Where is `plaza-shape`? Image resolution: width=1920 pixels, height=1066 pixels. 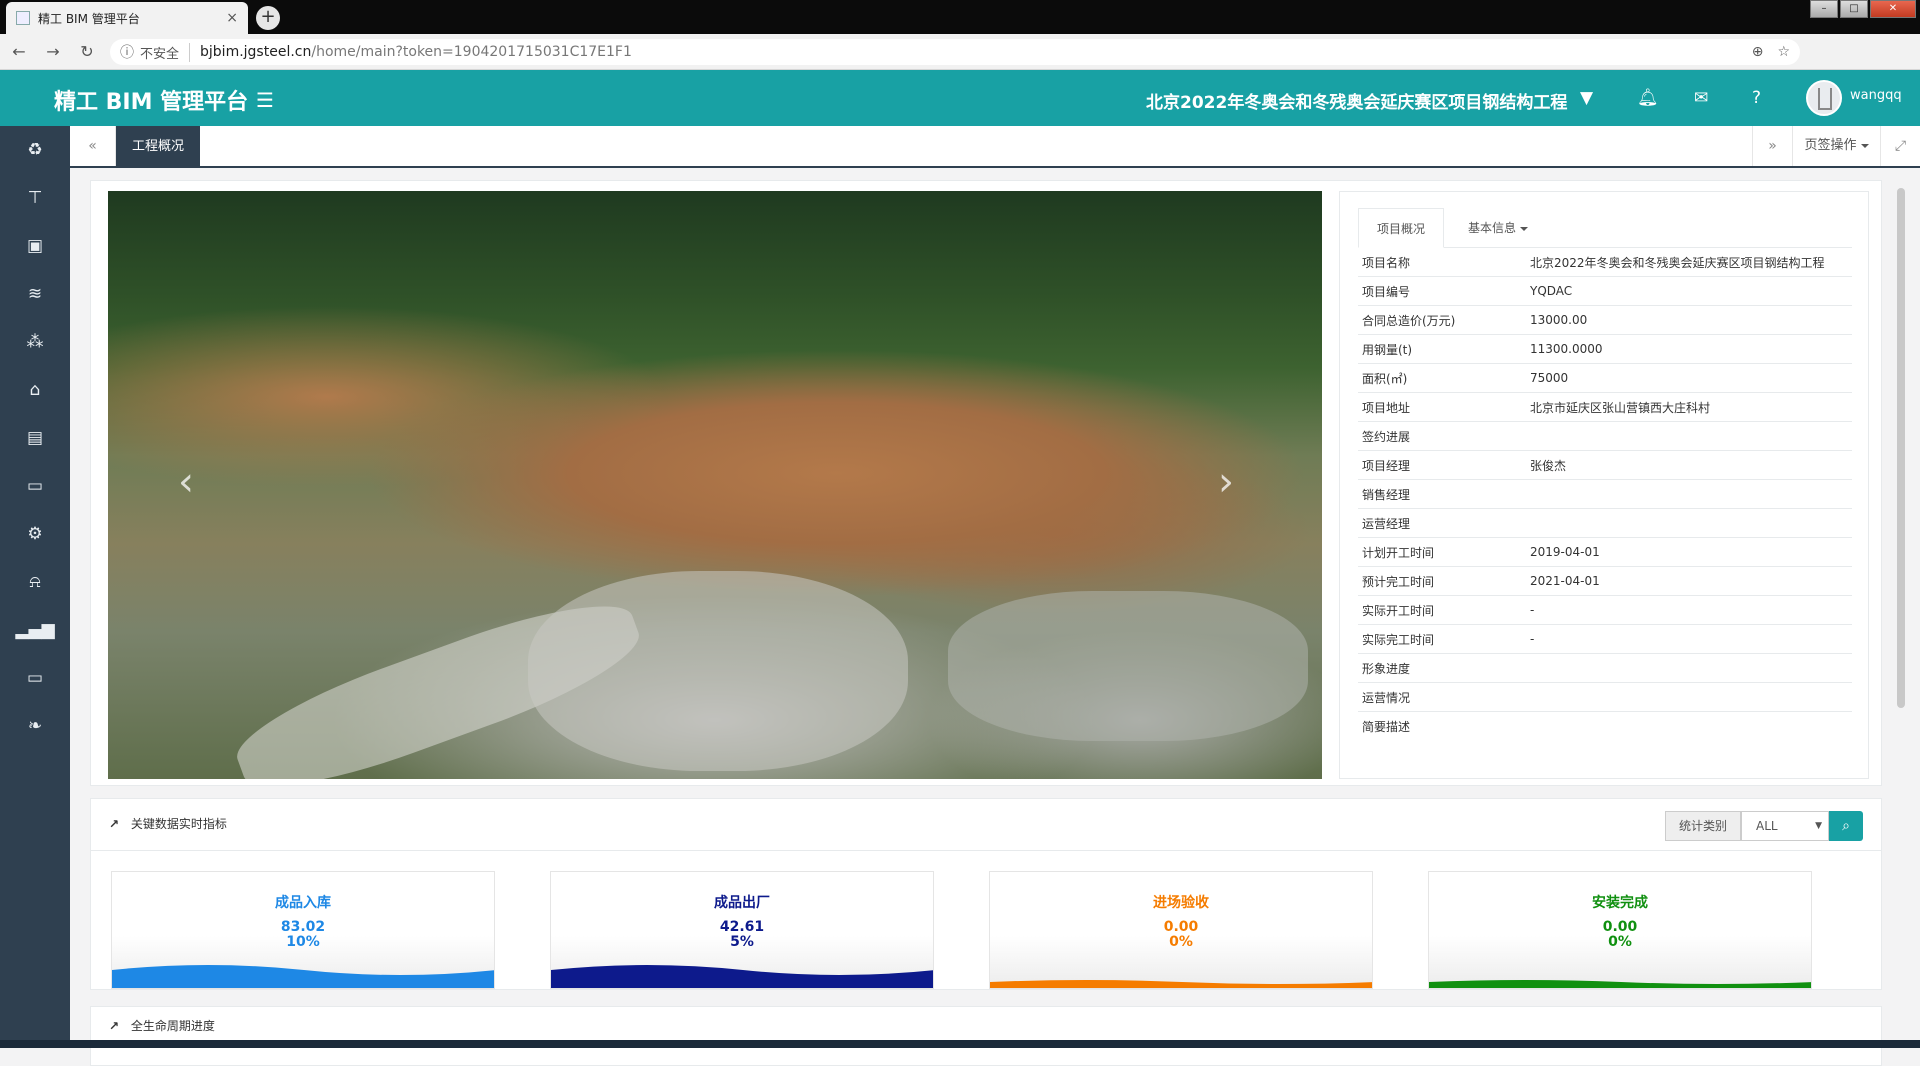
plaza-shape is located at coordinates (718, 671).